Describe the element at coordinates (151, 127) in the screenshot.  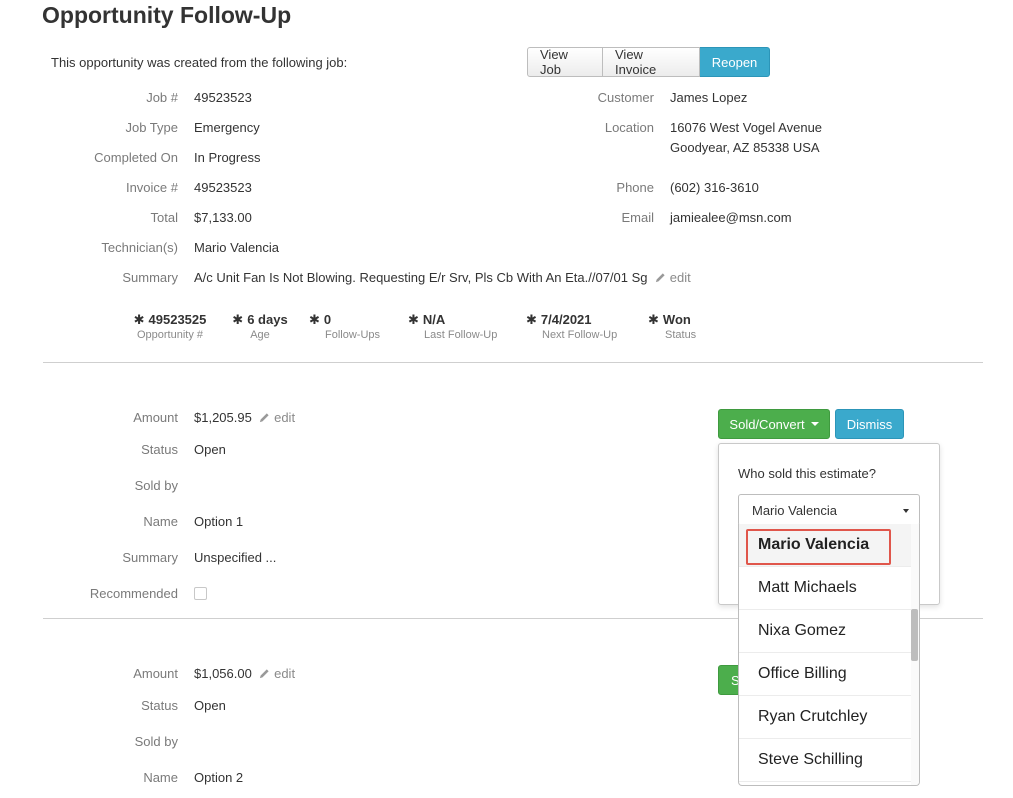
I see `job-type-label: Job Type` at that location.